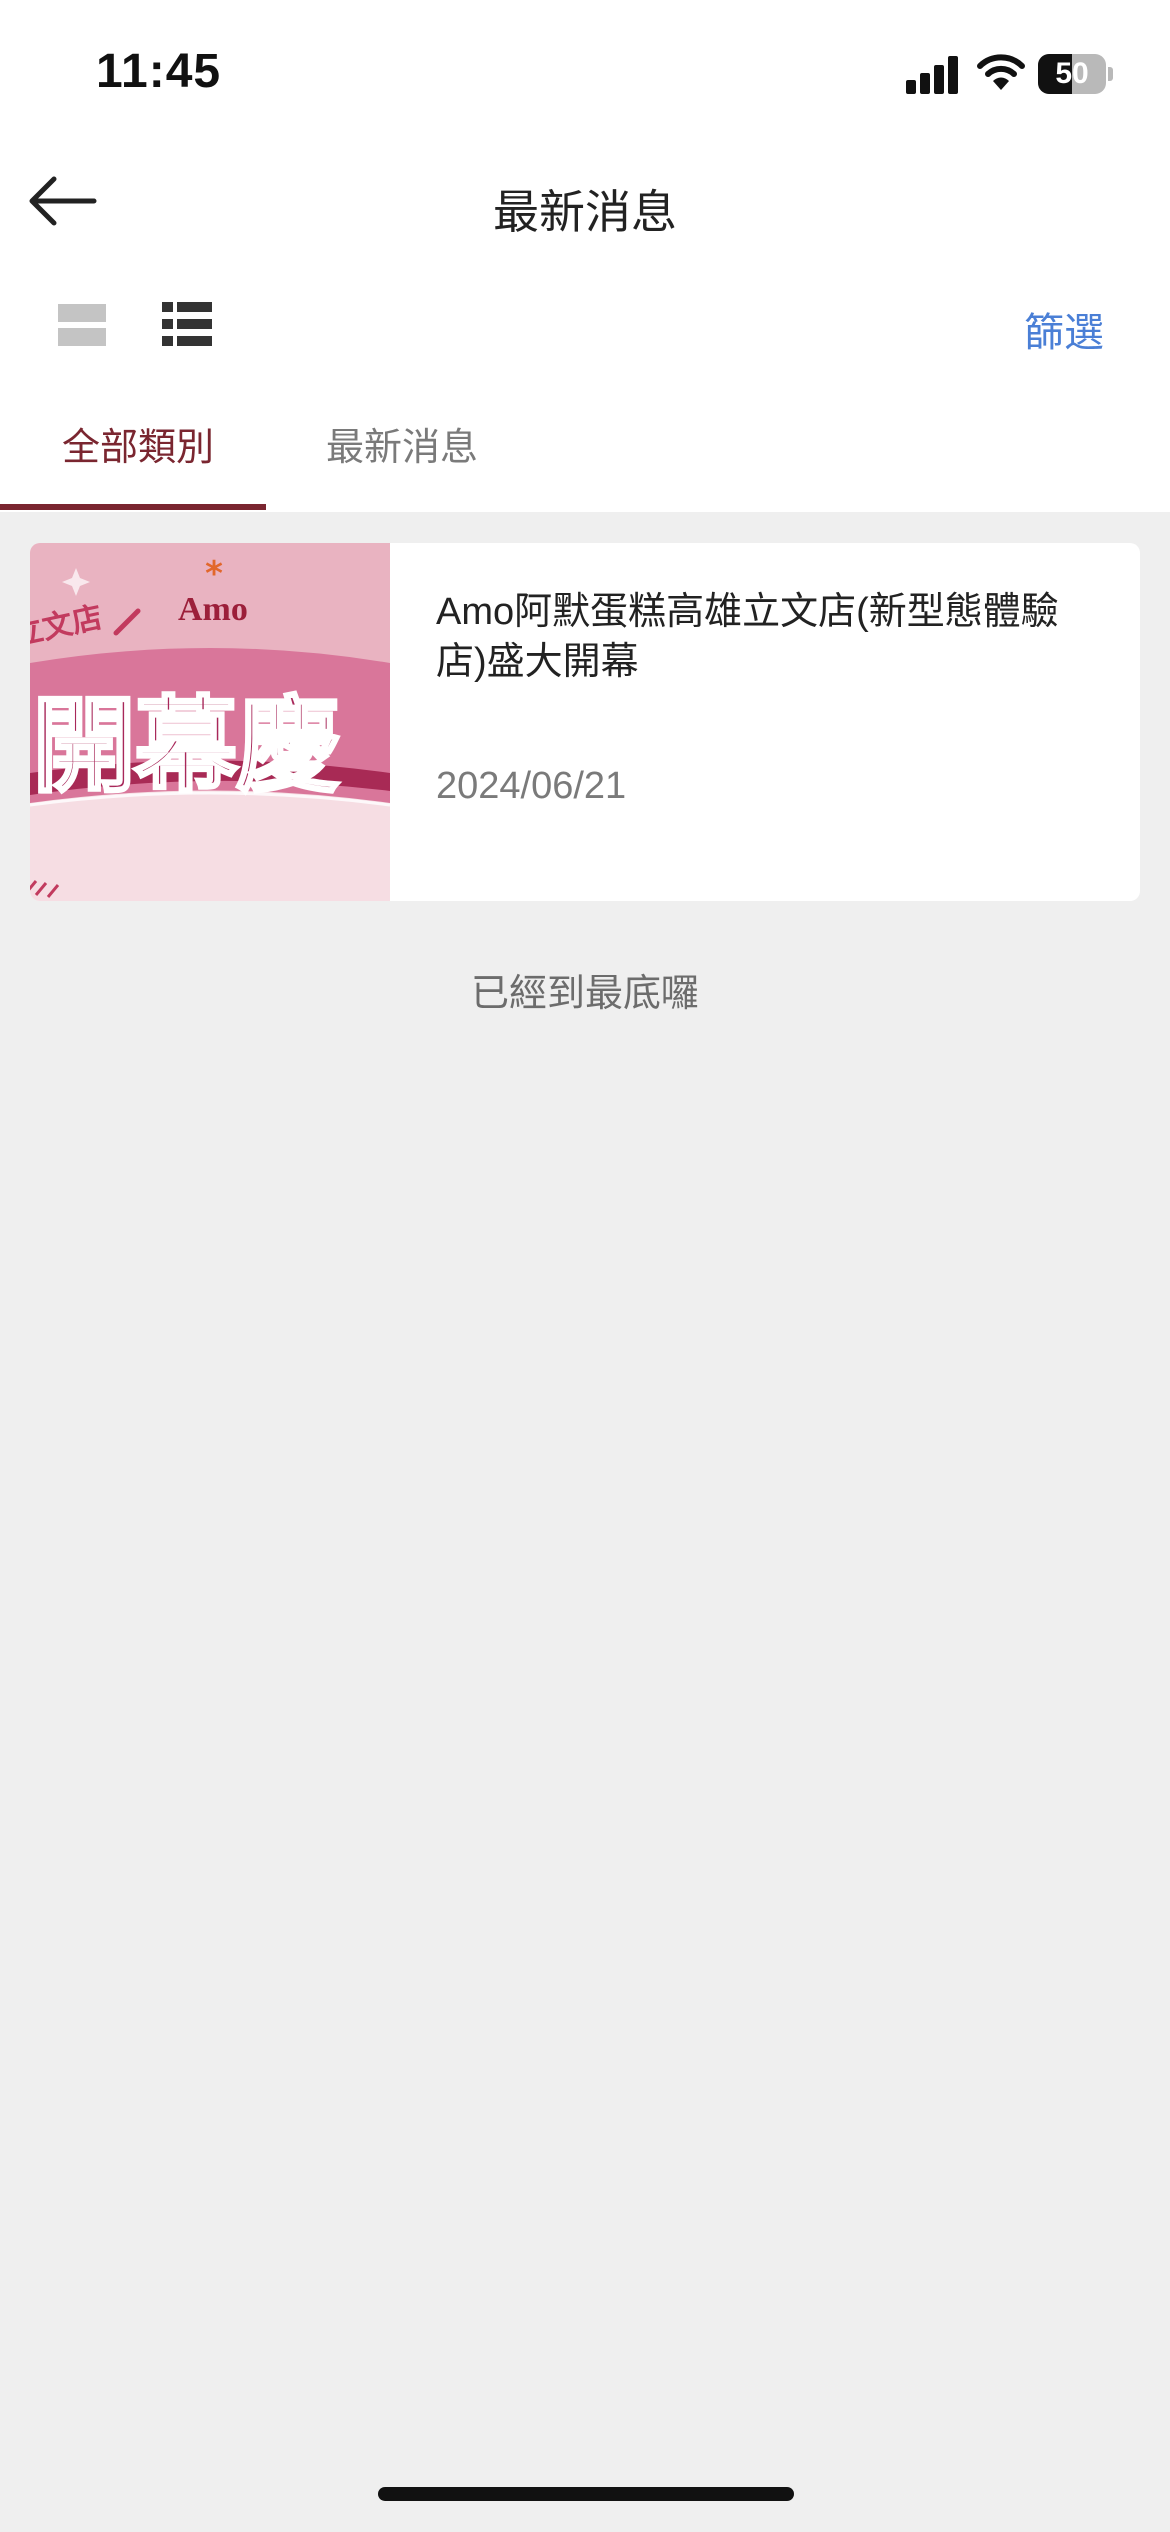 The image size is (1170, 2532). What do you see at coordinates (585, 212) in the screenshot?
I see `page-title: 最新消息` at bounding box center [585, 212].